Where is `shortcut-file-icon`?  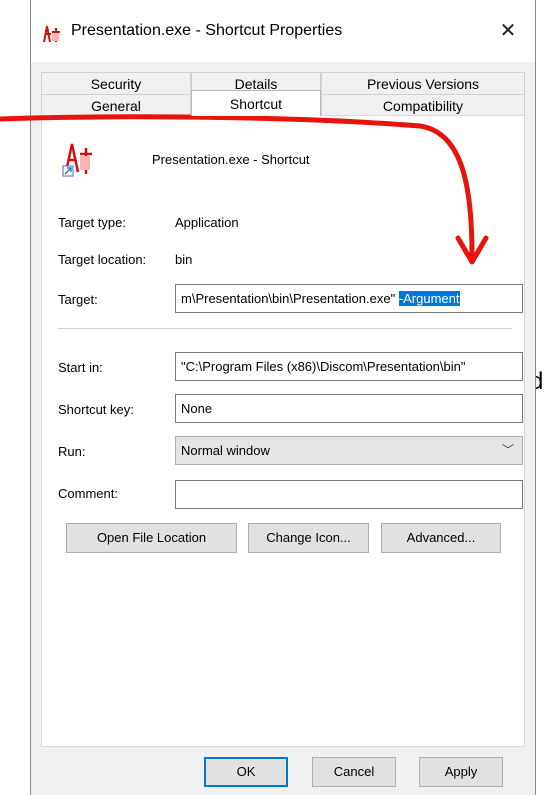 shortcut-file-icon is located at coordinates (77, 160).